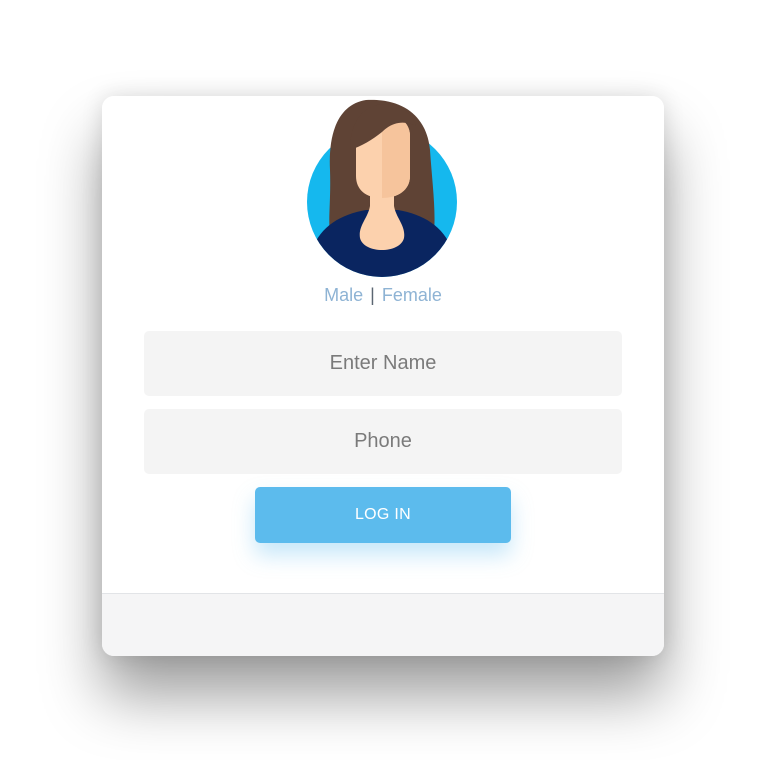  What do you see at coordinates (383, 441) in the screenshot?
I see `phone-input` at bounding box center [383, 441].